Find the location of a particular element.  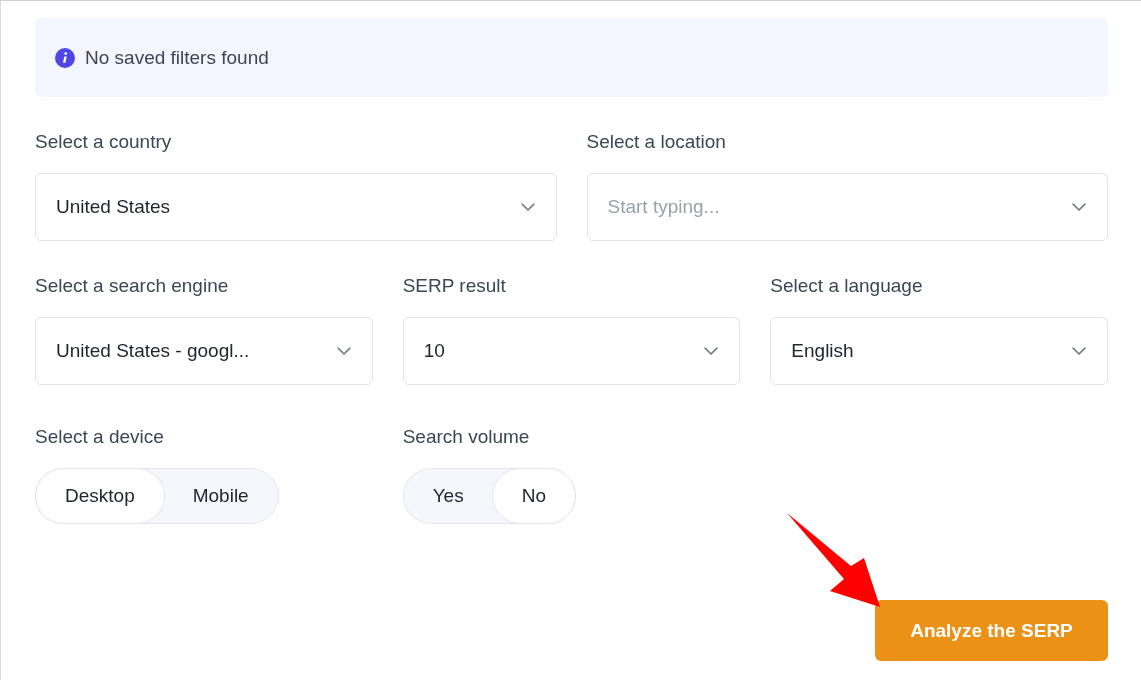

field-label: Select a device is located at coordinates (99, 437).